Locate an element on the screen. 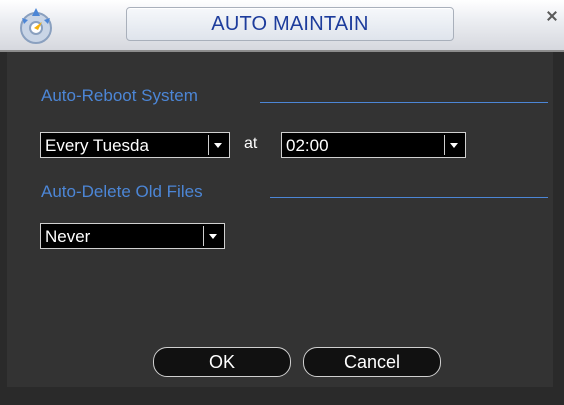 Image resolution: width=564 pixels, height=405 pixels. auto-reboot-divider is located at coordinates (404, 102).